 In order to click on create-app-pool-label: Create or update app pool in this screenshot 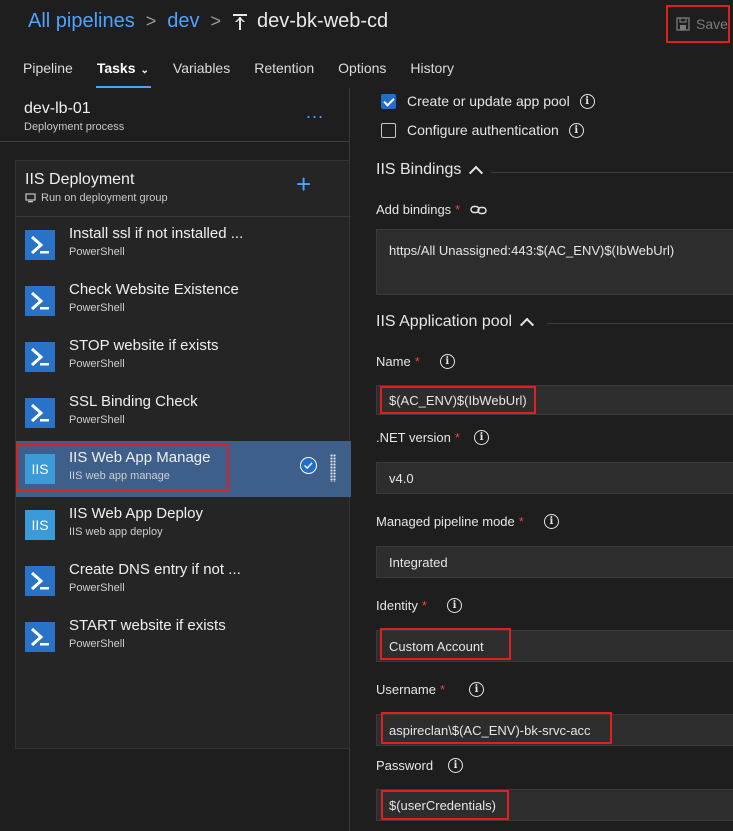, I will do `click(488, 101)`.